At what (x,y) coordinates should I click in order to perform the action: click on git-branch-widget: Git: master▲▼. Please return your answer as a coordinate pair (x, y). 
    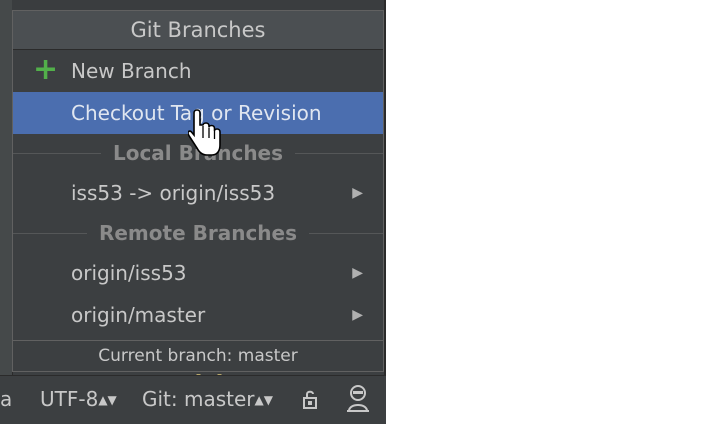
    Looking at the image, I should click on (207, 399).